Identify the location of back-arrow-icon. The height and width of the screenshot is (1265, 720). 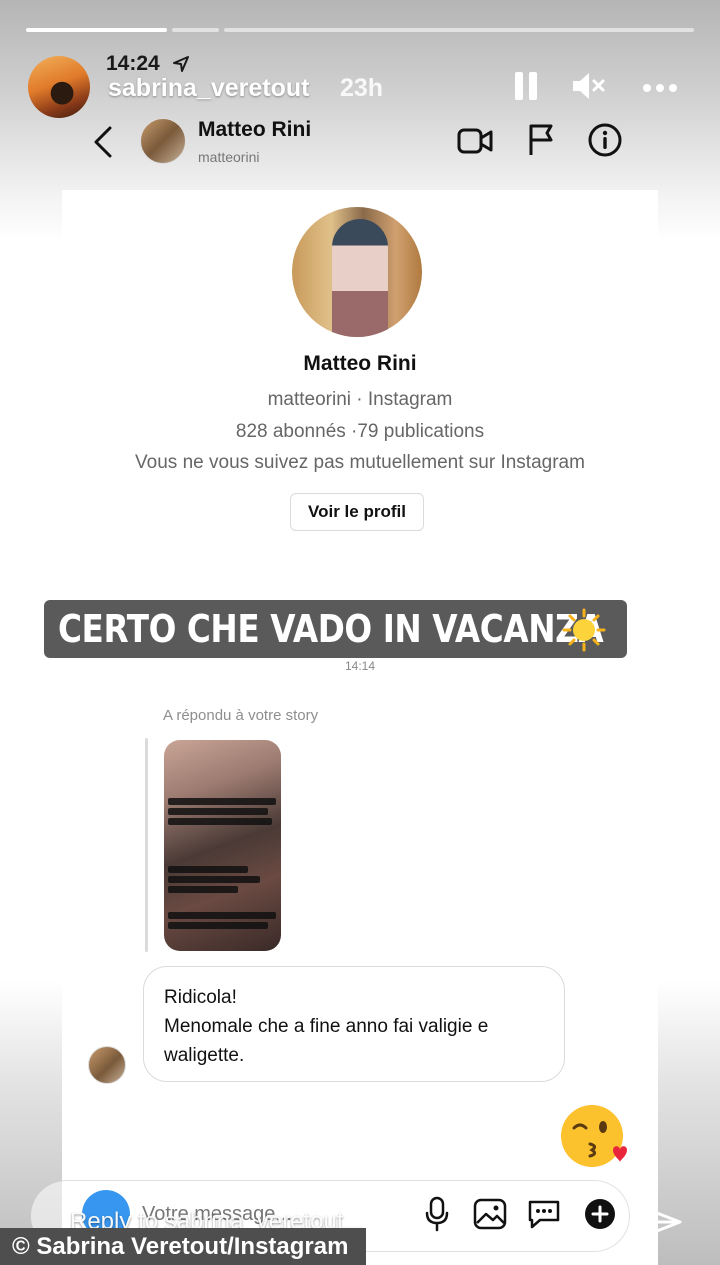
(103, 142).